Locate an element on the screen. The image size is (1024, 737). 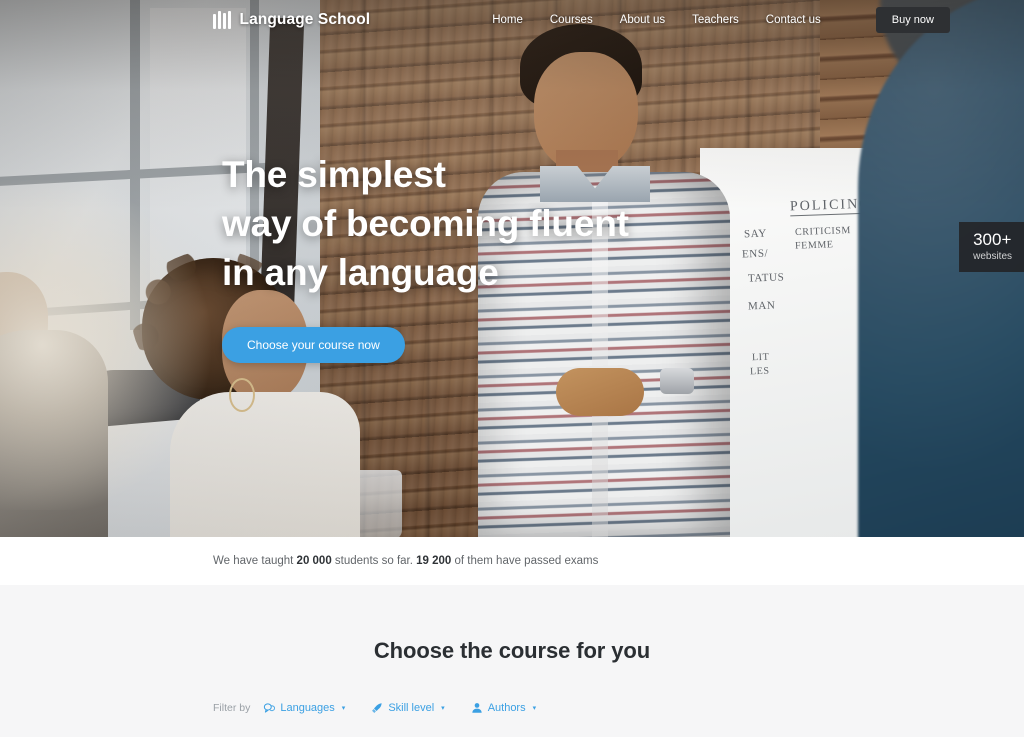
whiteboard-text: LES is located at coordinates (759, 371).